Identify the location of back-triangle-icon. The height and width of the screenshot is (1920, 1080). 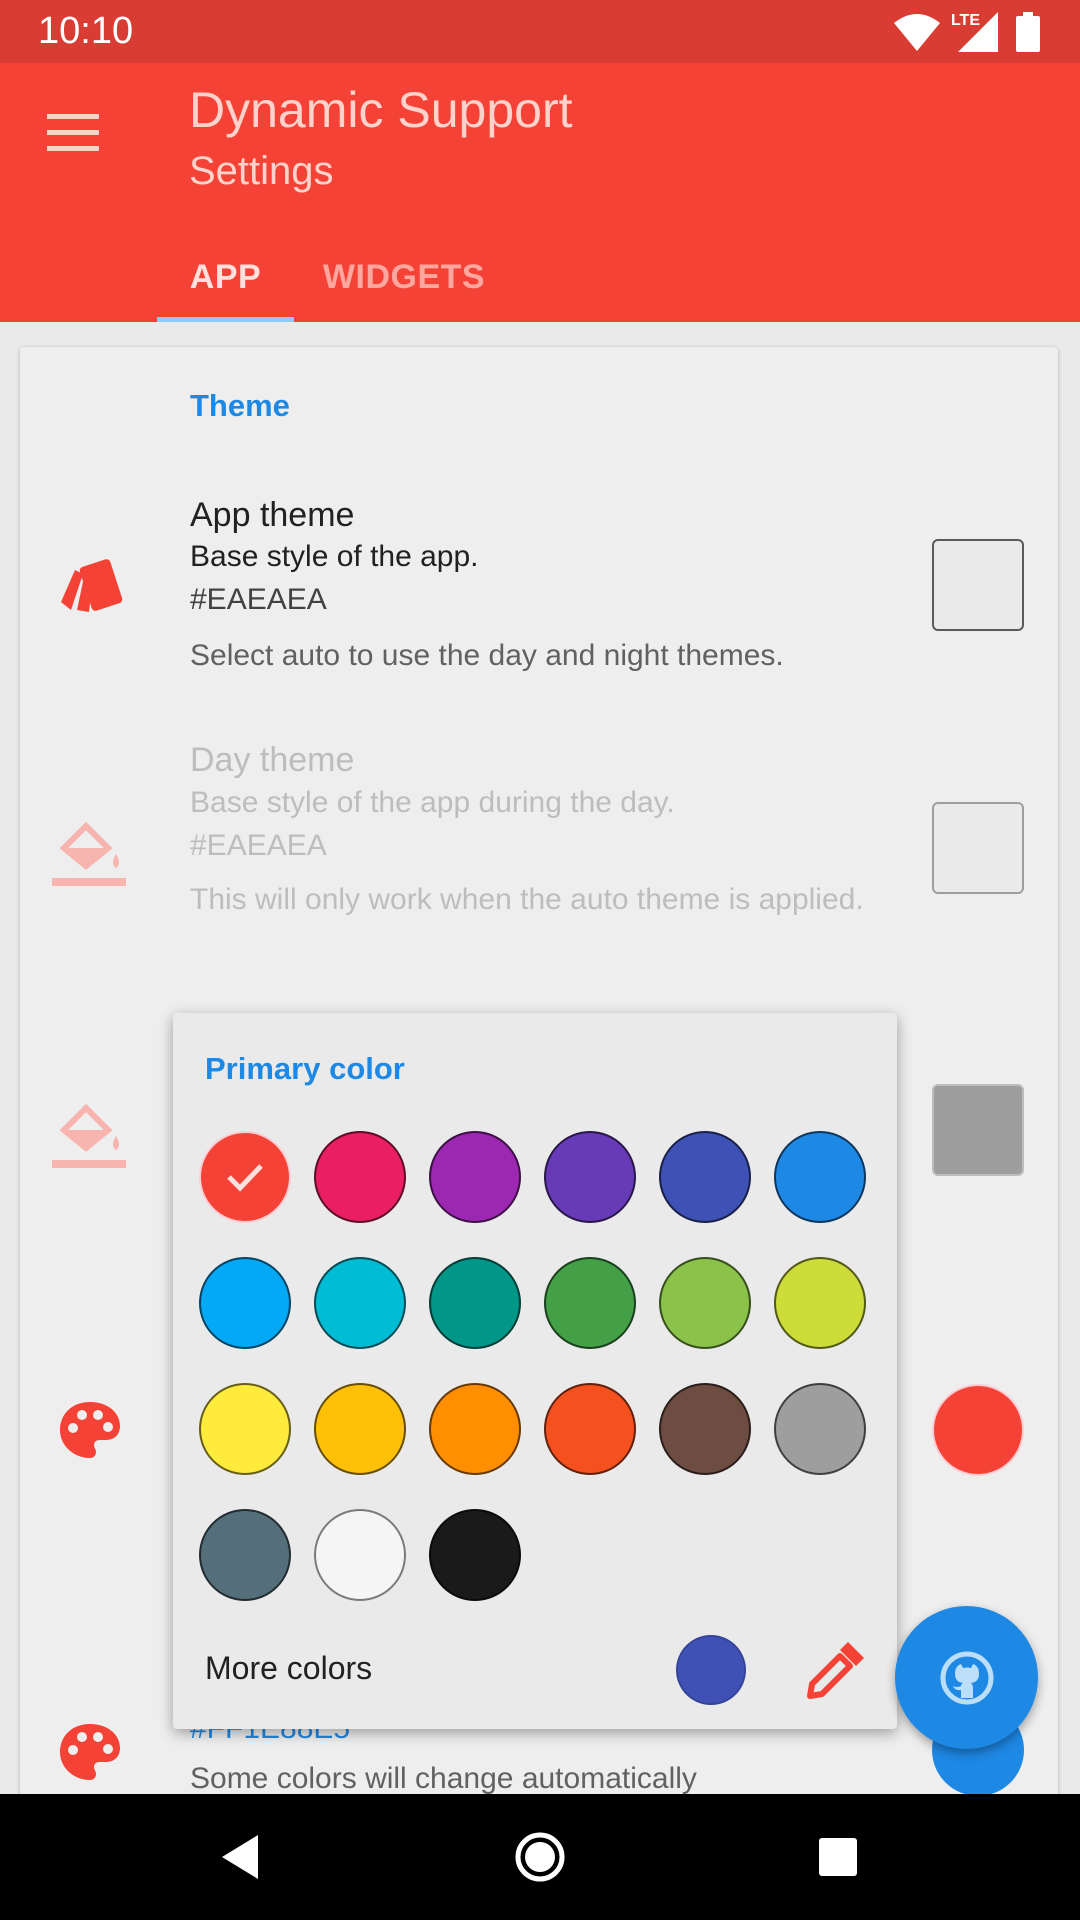
(240, 1857).